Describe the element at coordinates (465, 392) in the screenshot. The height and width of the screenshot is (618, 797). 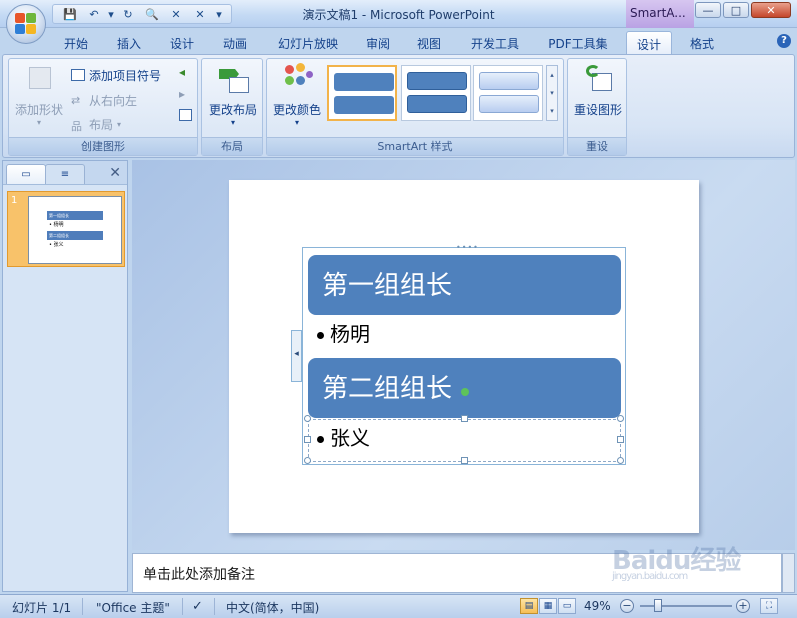
I see `rotation-handle` at that location.